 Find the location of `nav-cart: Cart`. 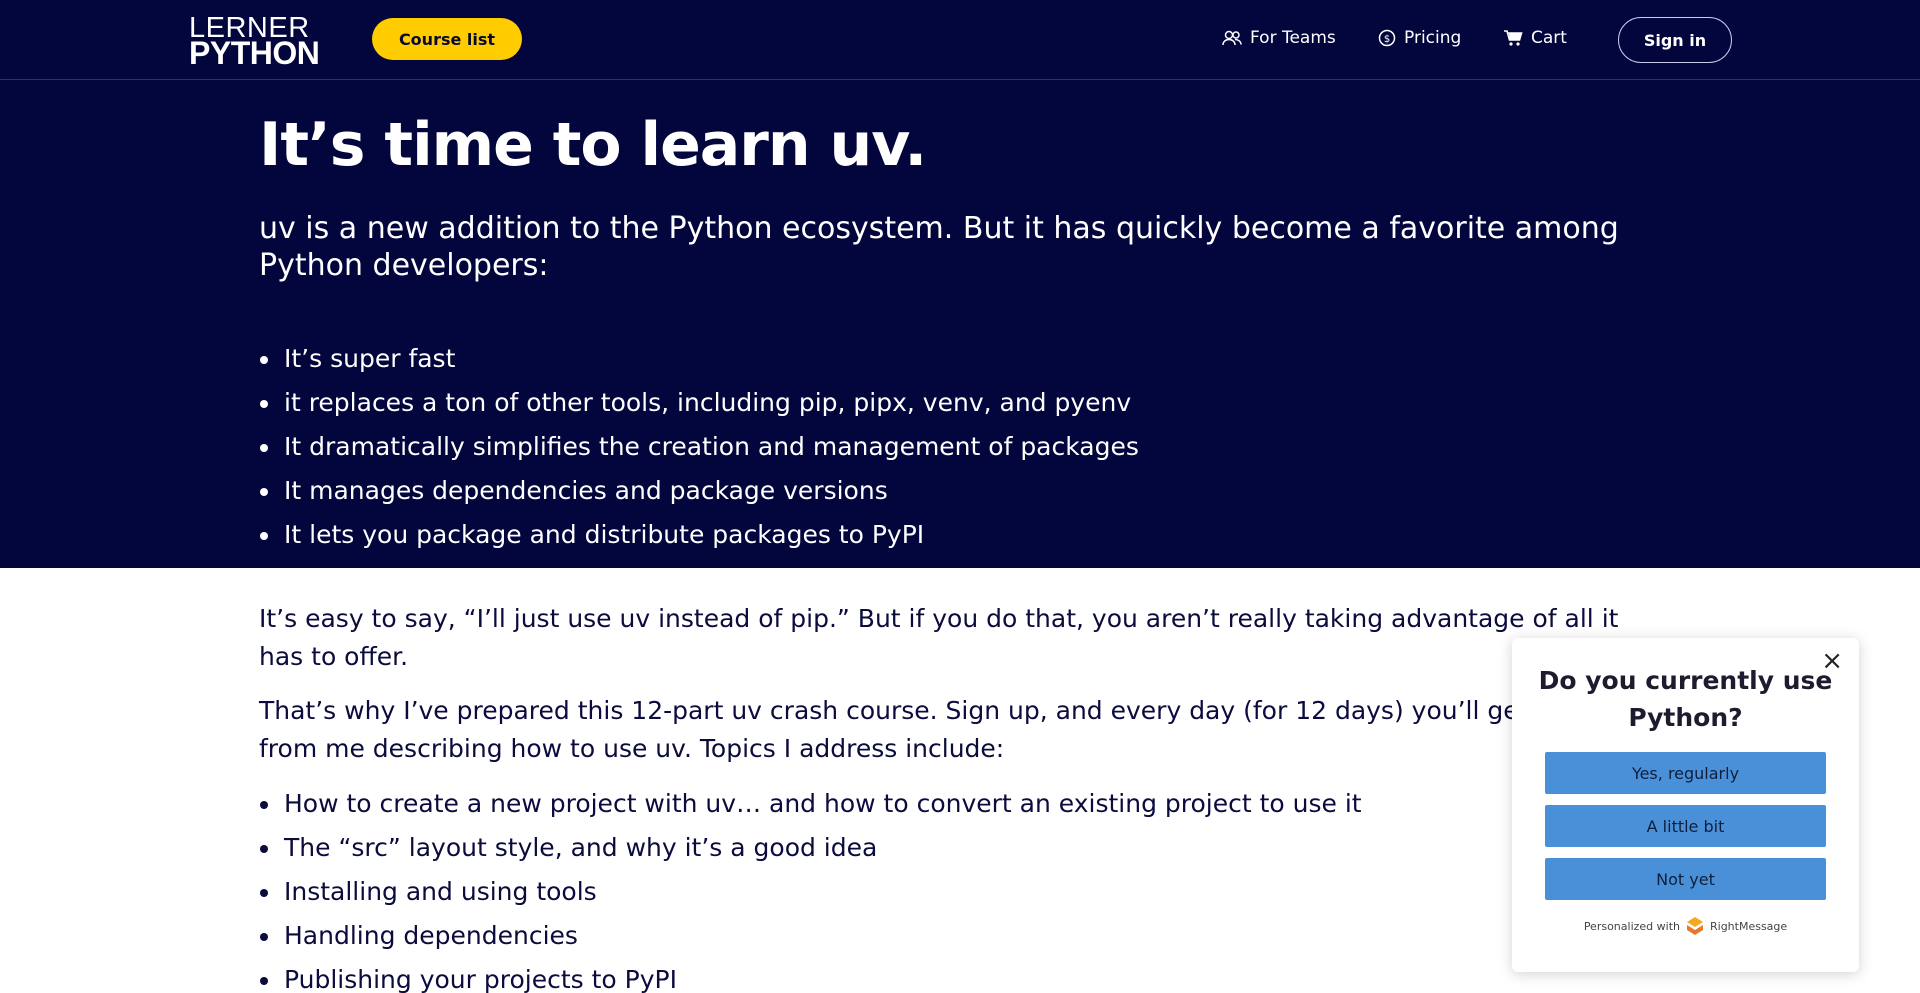

nav-cart: Cart is located at coordinates (1535, 38).